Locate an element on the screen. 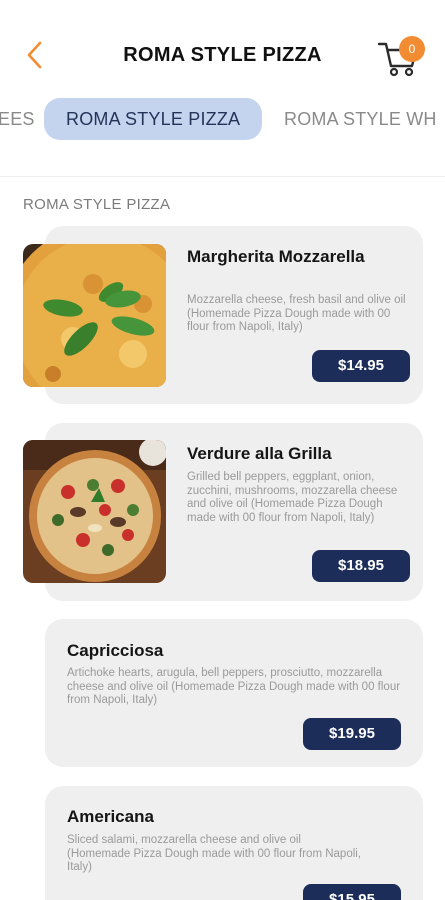 The image size is (445, 900). app-header: ROMA STYLE PIZZA 0 is located at coordinates (222, 50).